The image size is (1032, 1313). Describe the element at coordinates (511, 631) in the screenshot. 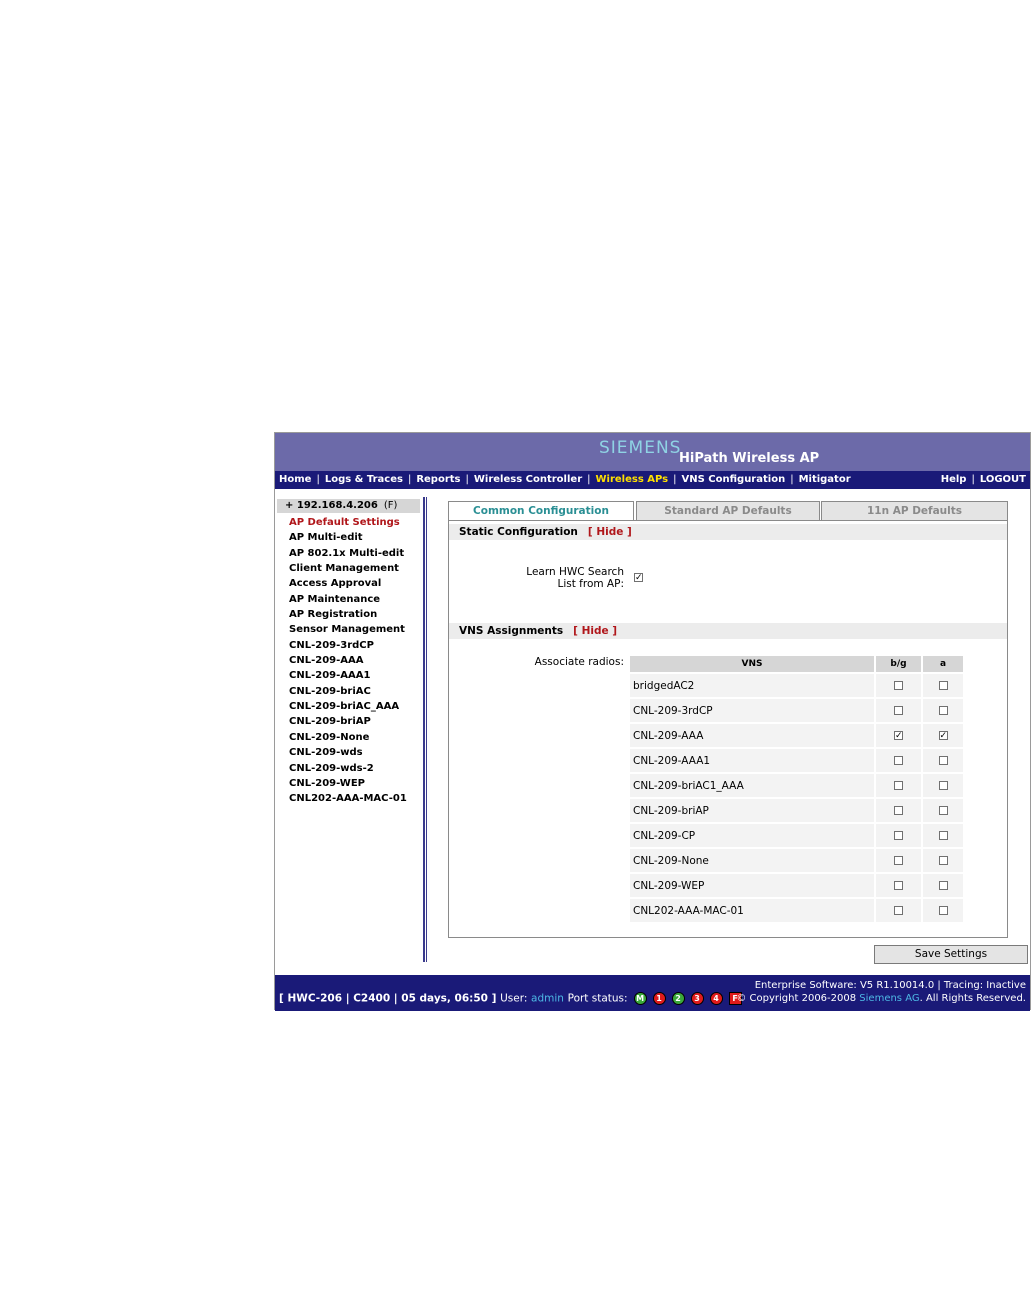

I see `vns-assign-title: VNS Assignments` at that location.